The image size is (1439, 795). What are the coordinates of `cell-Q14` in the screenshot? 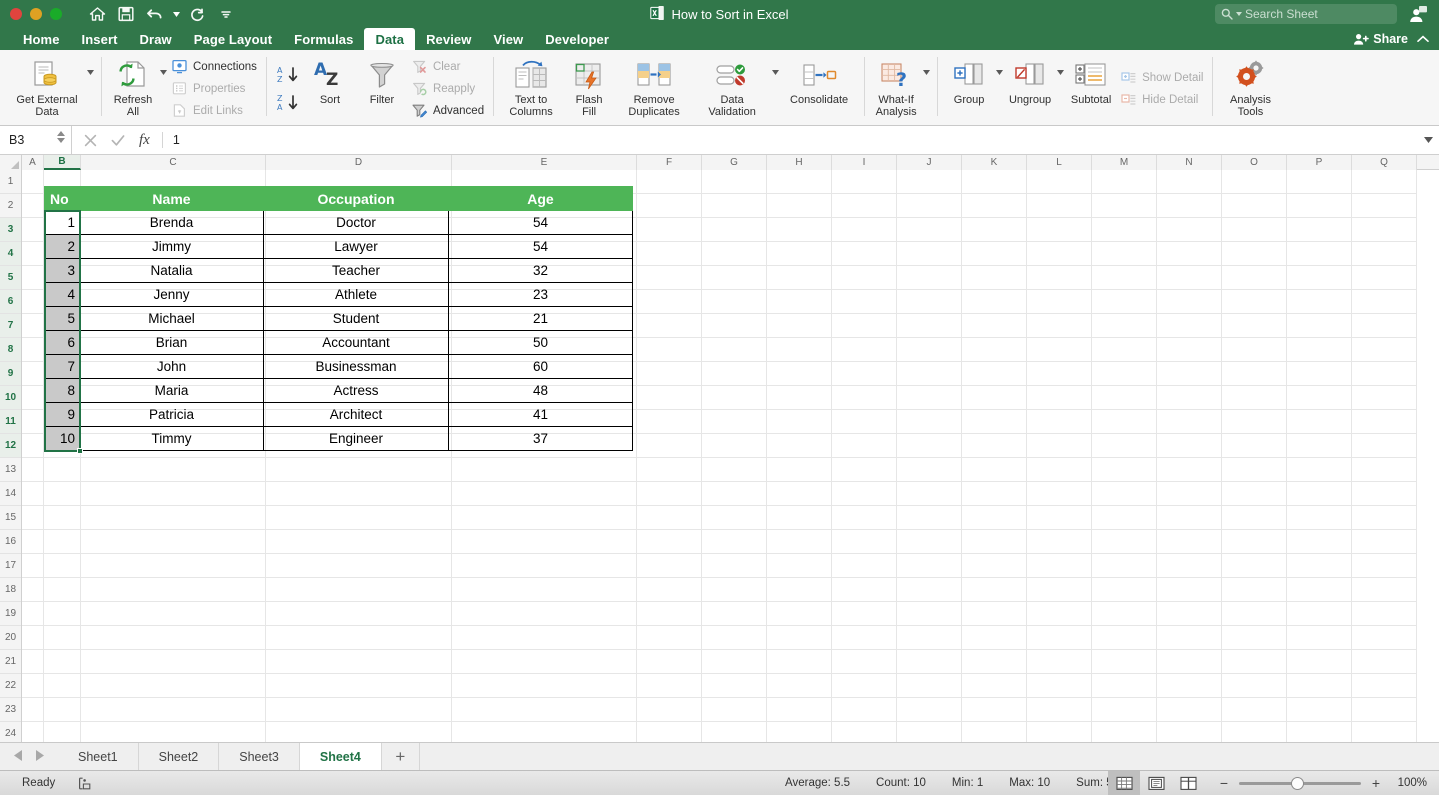 It's located at (1384, 494).